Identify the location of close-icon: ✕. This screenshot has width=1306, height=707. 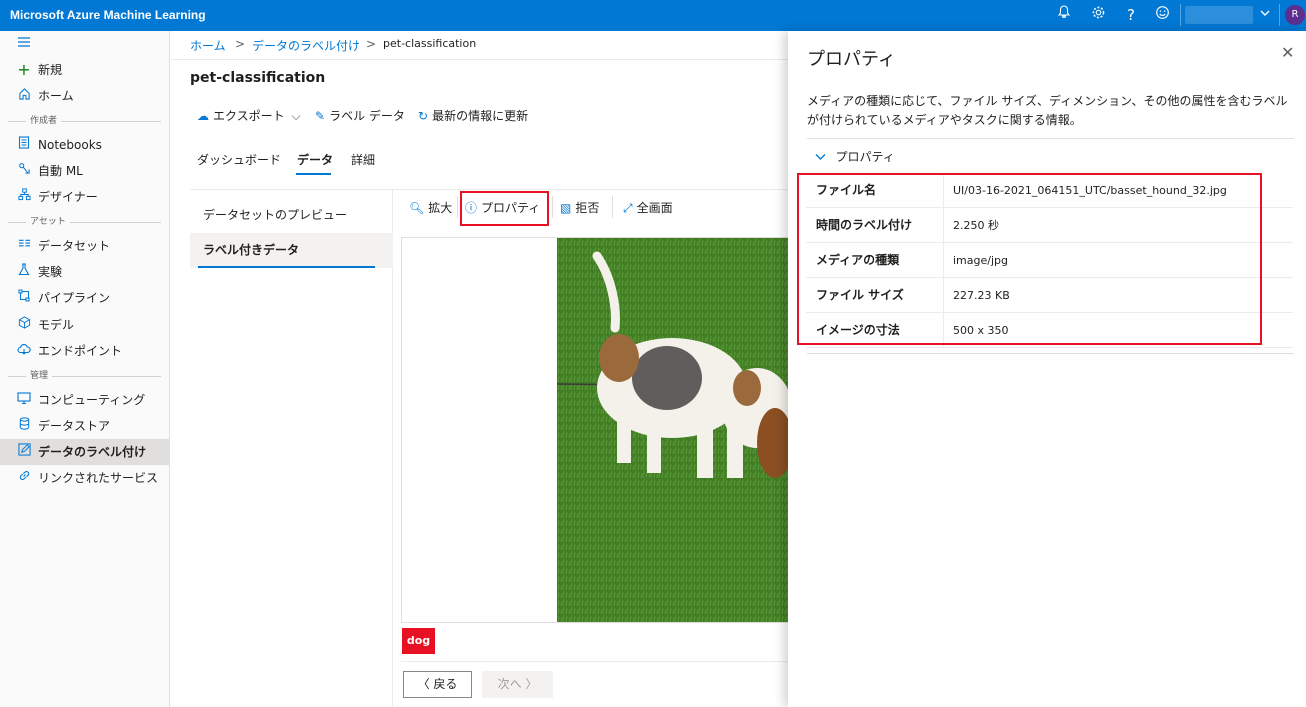
(1287, 52).